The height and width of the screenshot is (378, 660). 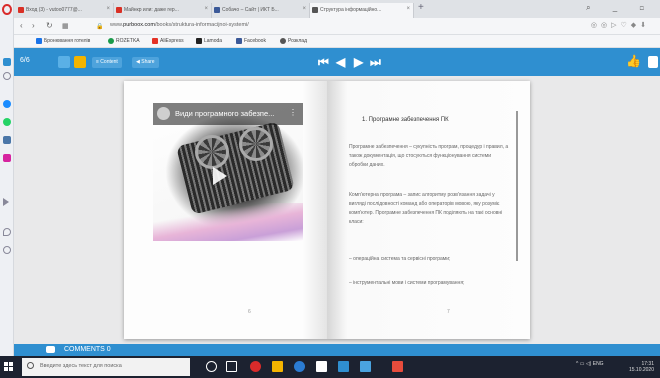 I want to click on flipbook-icon, so click(x=315, y=10).